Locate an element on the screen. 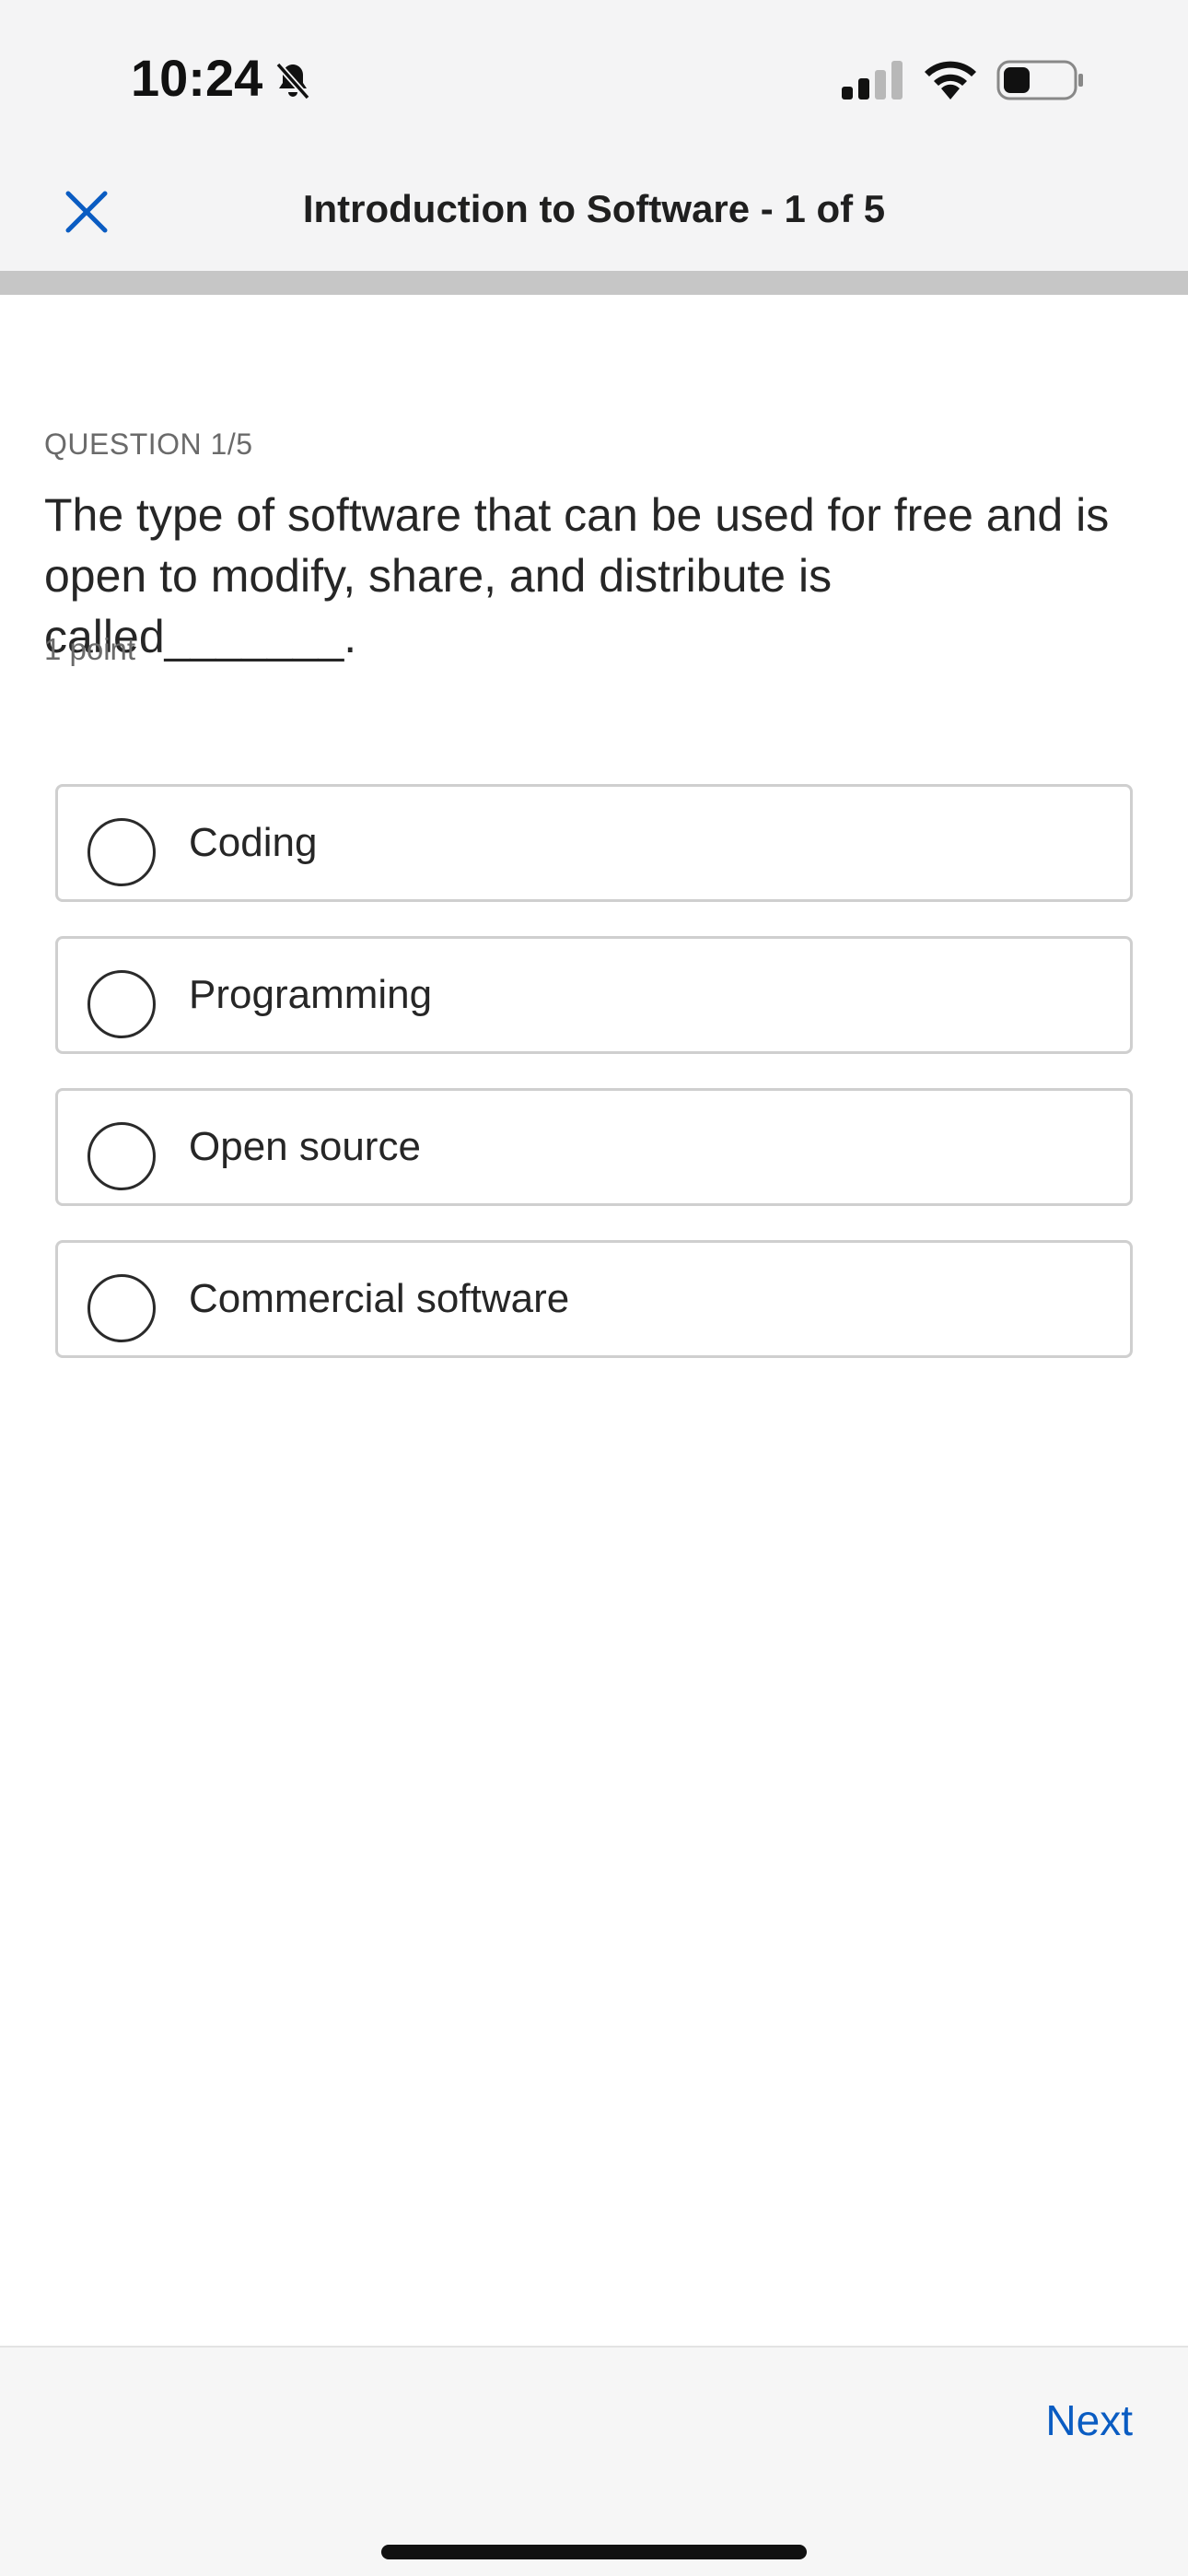 The image size is (1188, 2576). question-number: QUESTION 1/5 is located at coordinates (148, 444).